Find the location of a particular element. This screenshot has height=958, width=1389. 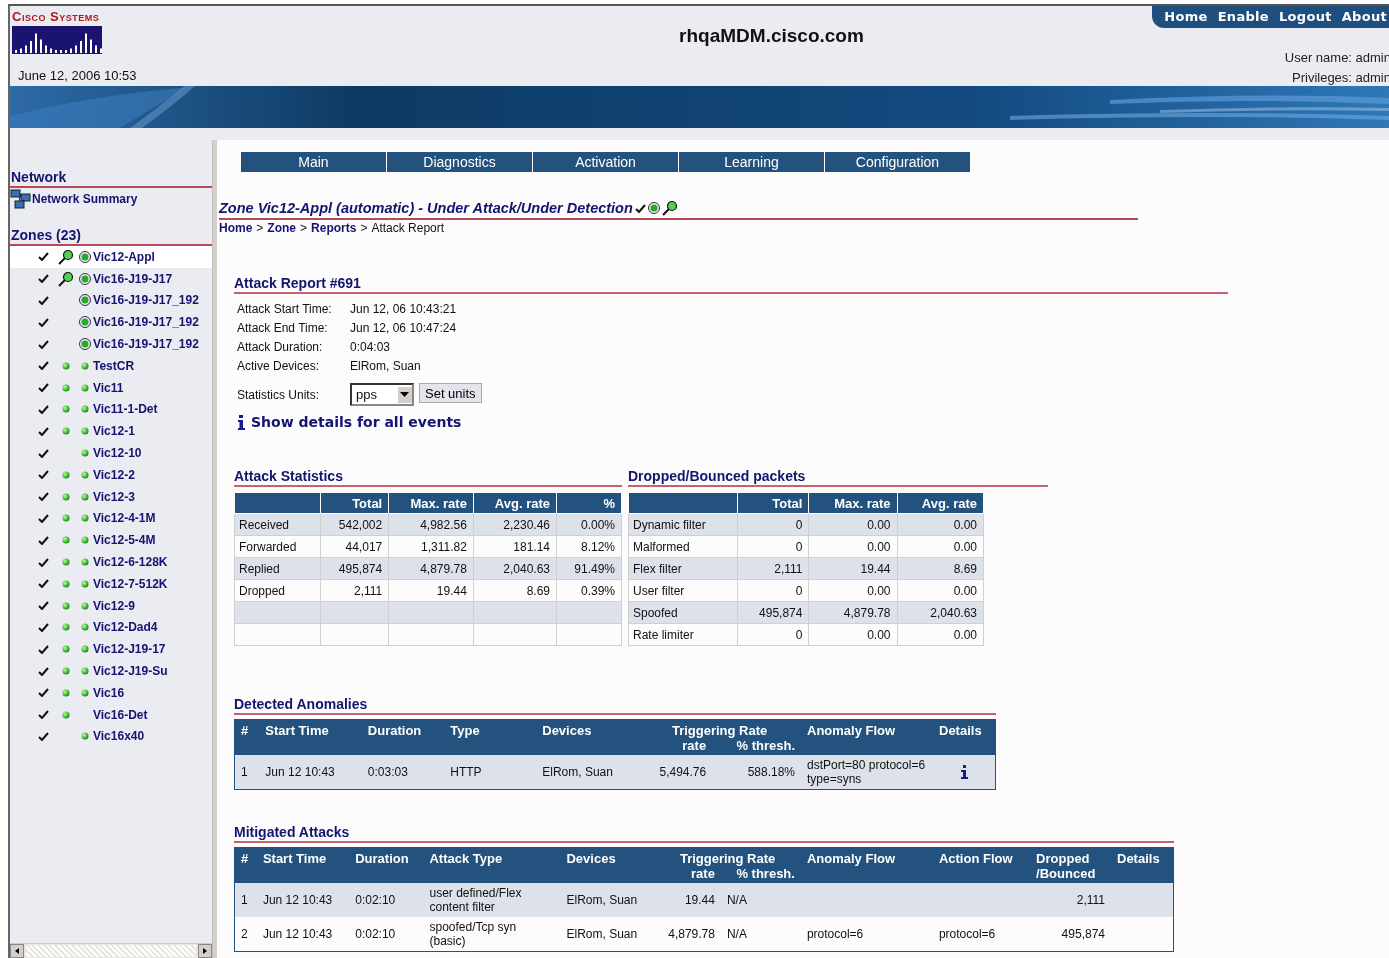

zone-item: Vic16 is located at coordinates (111, 692).